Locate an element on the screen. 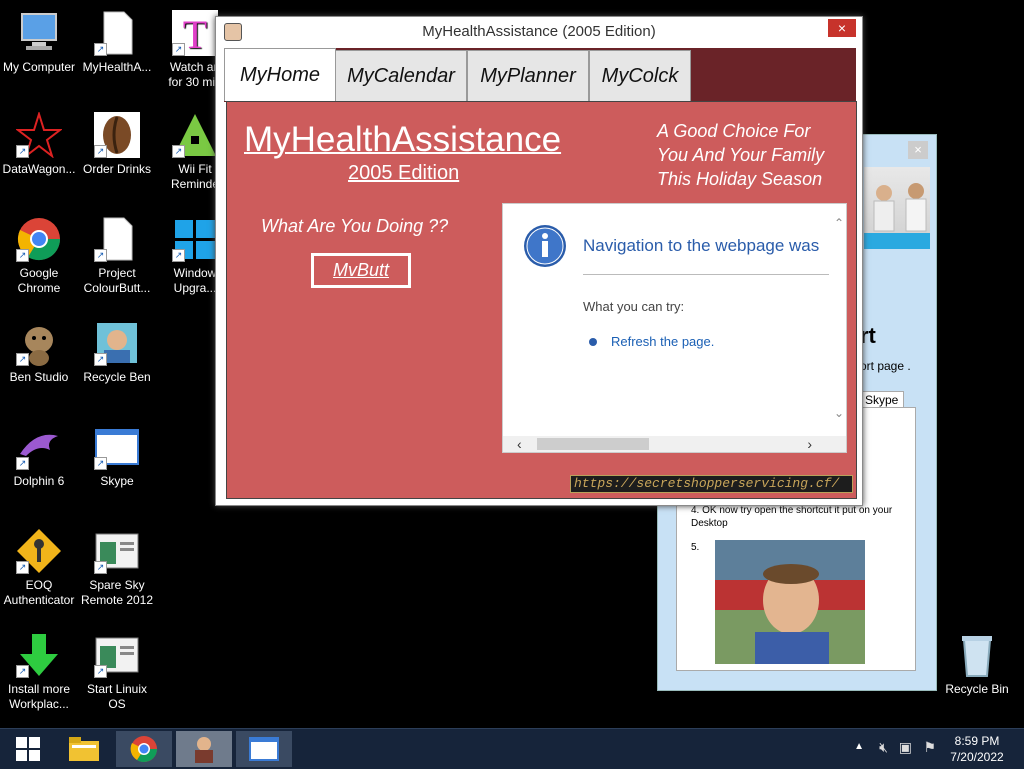  desktop-icon-eoq-authenticator: ↗ EOQ Authenticator is located at coordinates (39, 568).